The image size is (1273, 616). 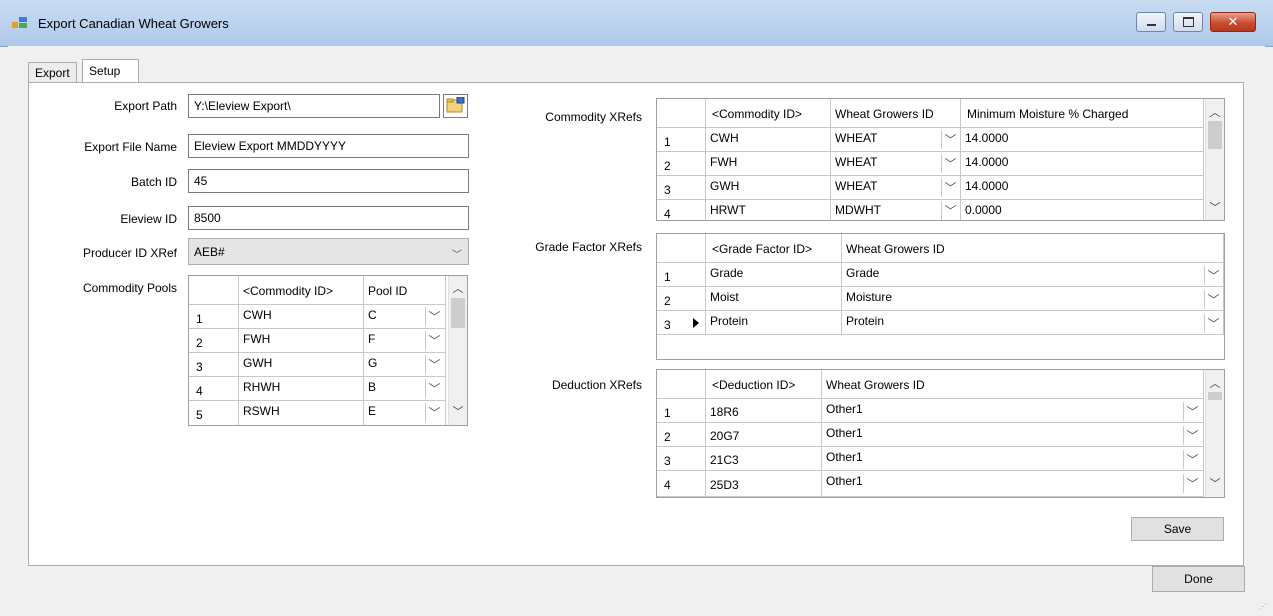 I want to click on maximize-button, so click(x=1188, y=22).